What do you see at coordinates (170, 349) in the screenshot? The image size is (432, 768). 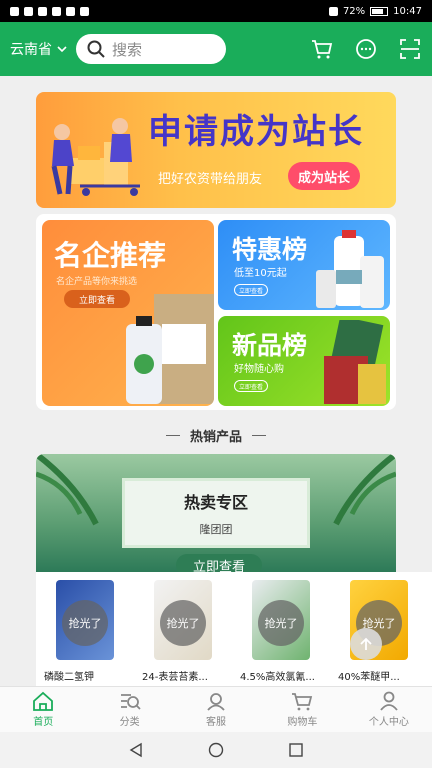 I see `fertilizer-bag-image` at bounding box center [170, 349].